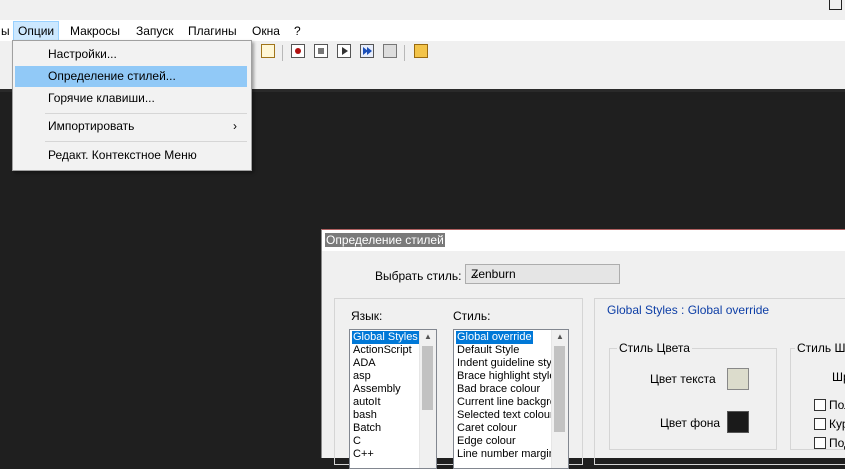 The width and height of the screenshot is (845, 469). Describe the element at coordinates (488, 350) in the screenshot. I see `list-item: Default Style` at that location.